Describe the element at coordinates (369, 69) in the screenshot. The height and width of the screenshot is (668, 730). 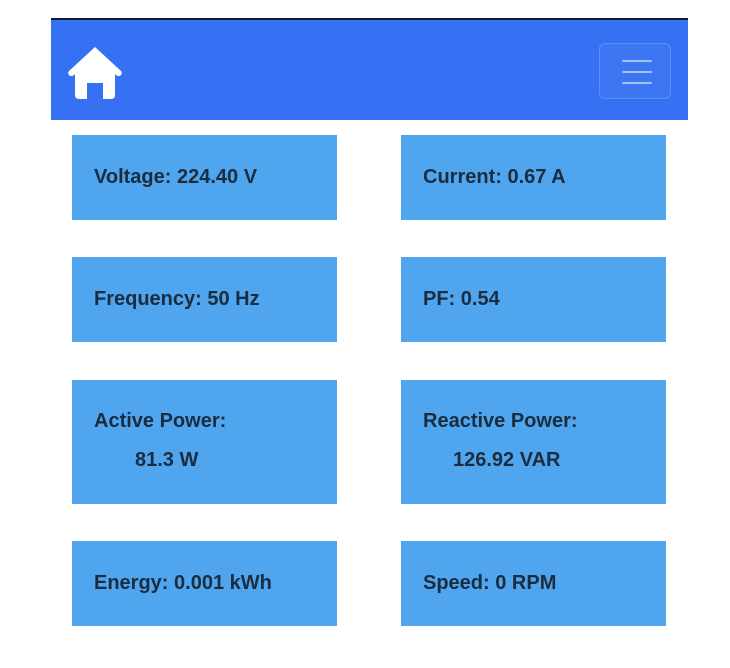
I see `navbar` at that location.